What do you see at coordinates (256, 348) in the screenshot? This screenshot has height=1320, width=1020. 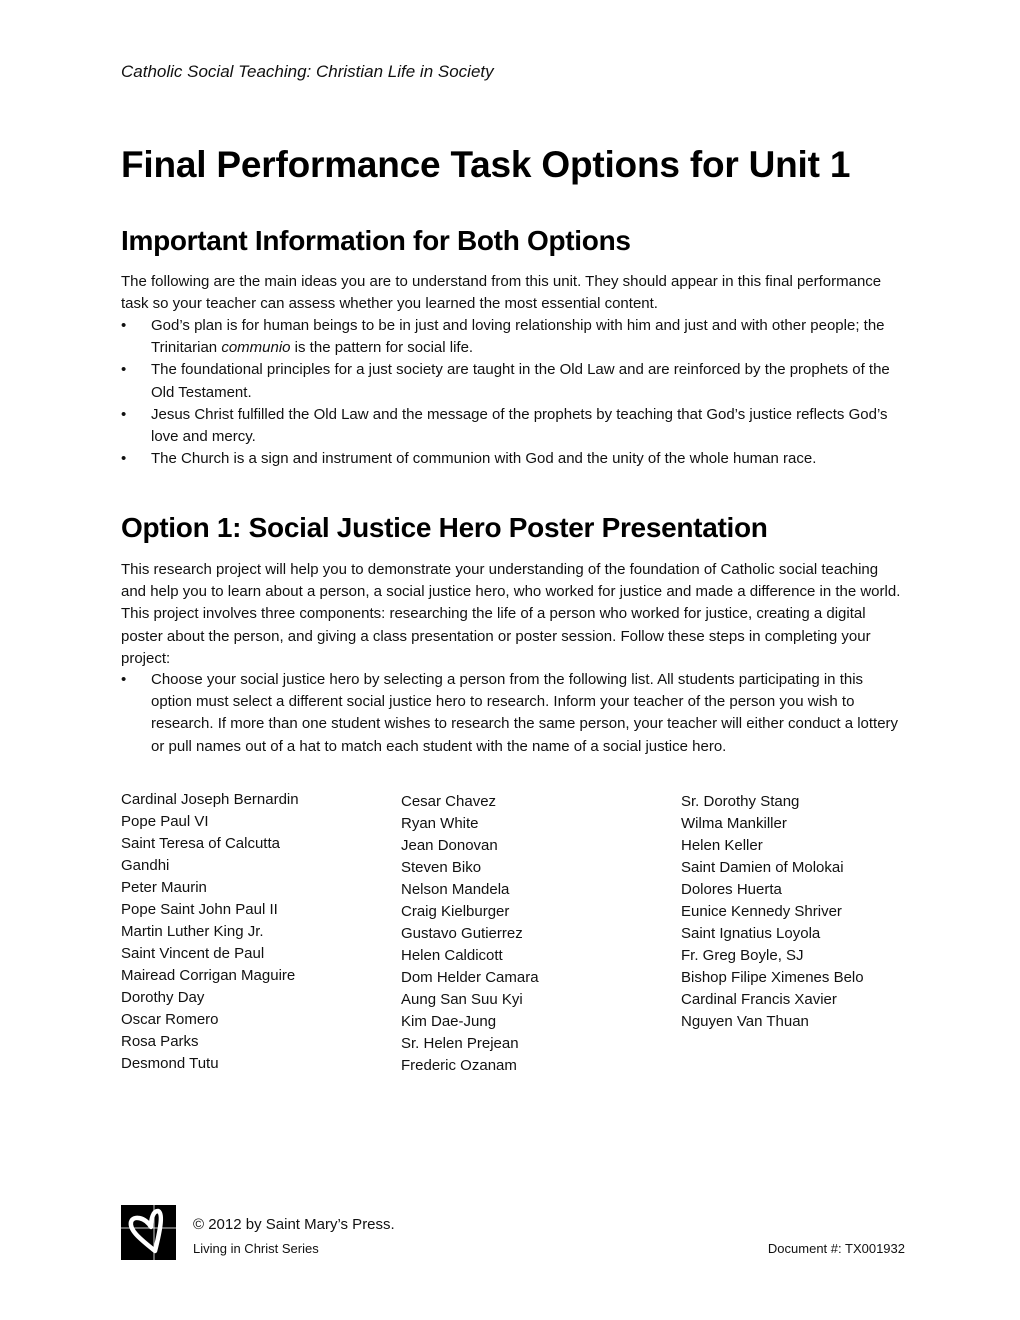 I see `emphasis-communio: communio` at bounding box center [256, 348].